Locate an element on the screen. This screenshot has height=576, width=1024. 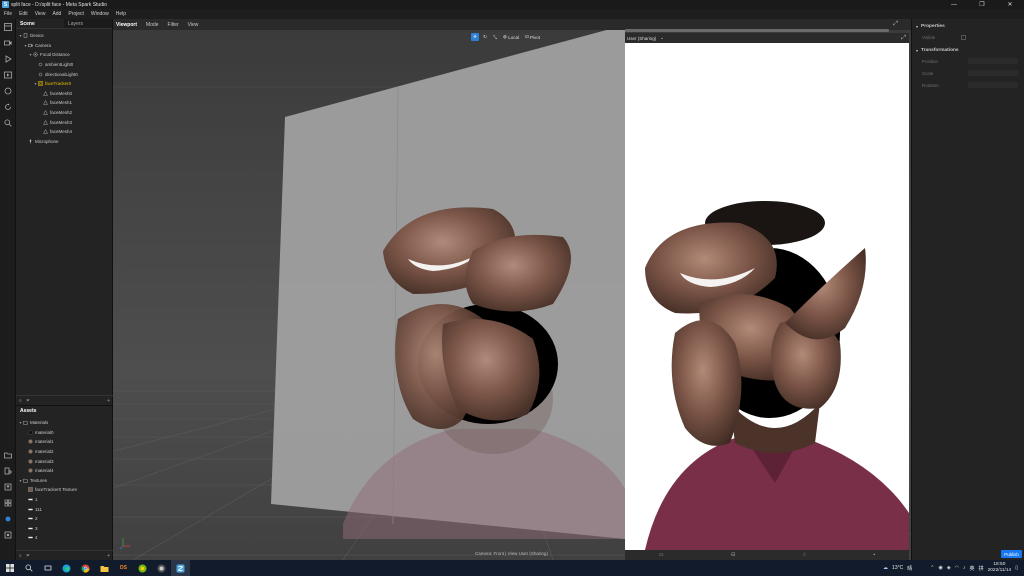
menu-window: Window is located at coordinates (100, 14).